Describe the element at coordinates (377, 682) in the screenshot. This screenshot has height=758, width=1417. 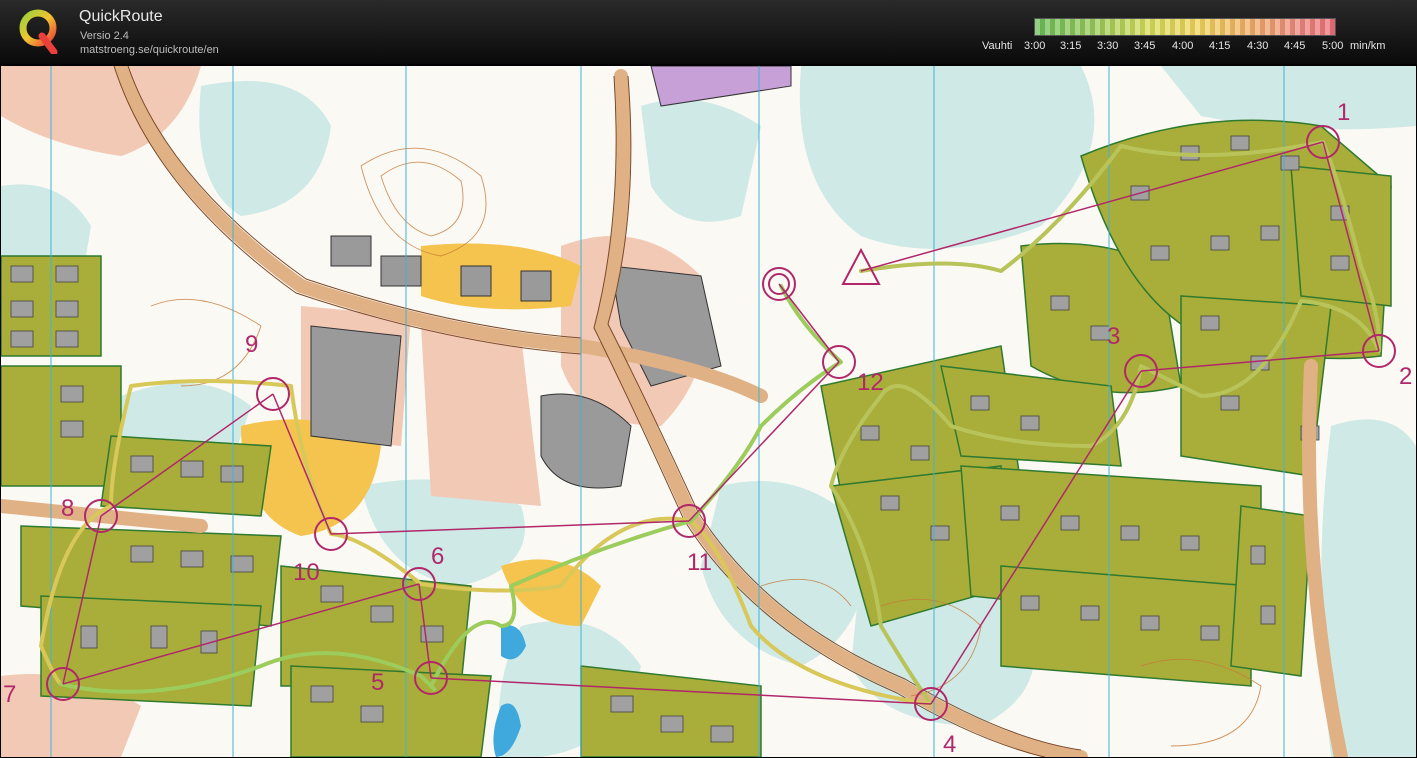
I see `control-label-5: 5` at that location.